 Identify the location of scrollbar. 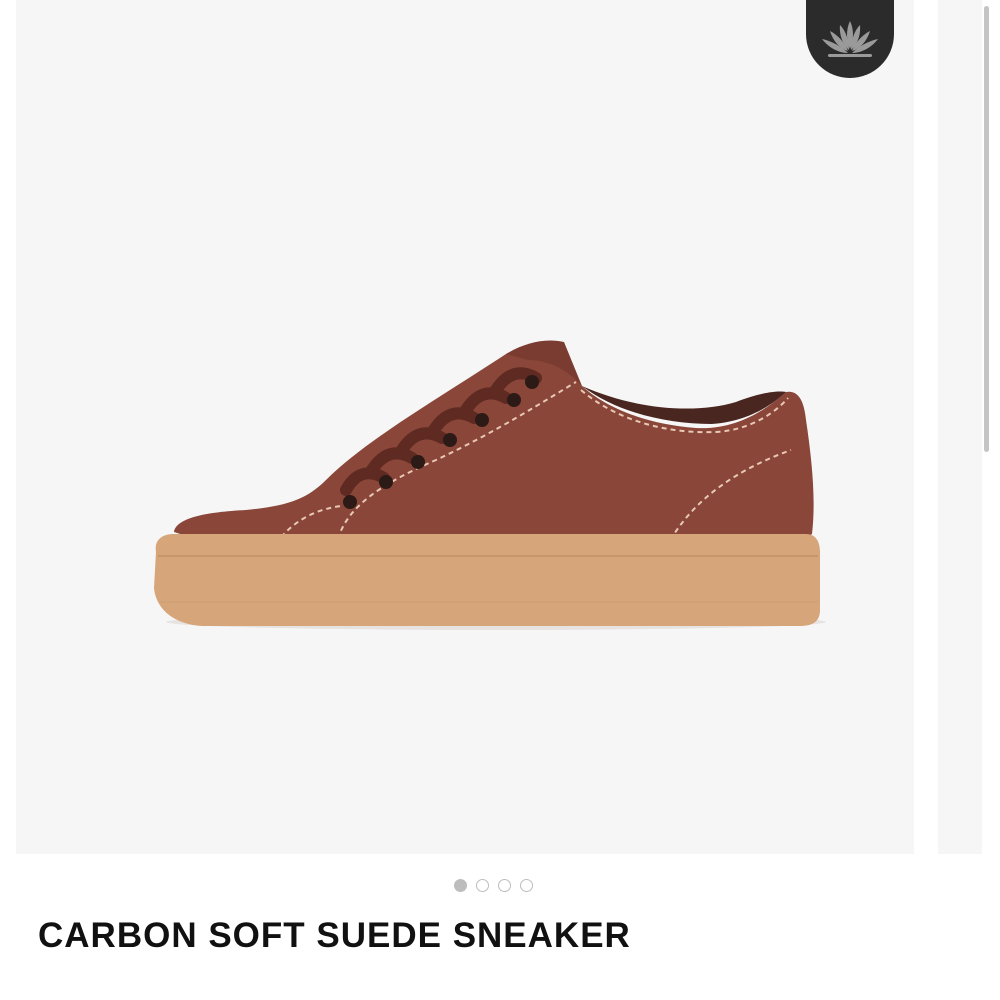
(986, 229).